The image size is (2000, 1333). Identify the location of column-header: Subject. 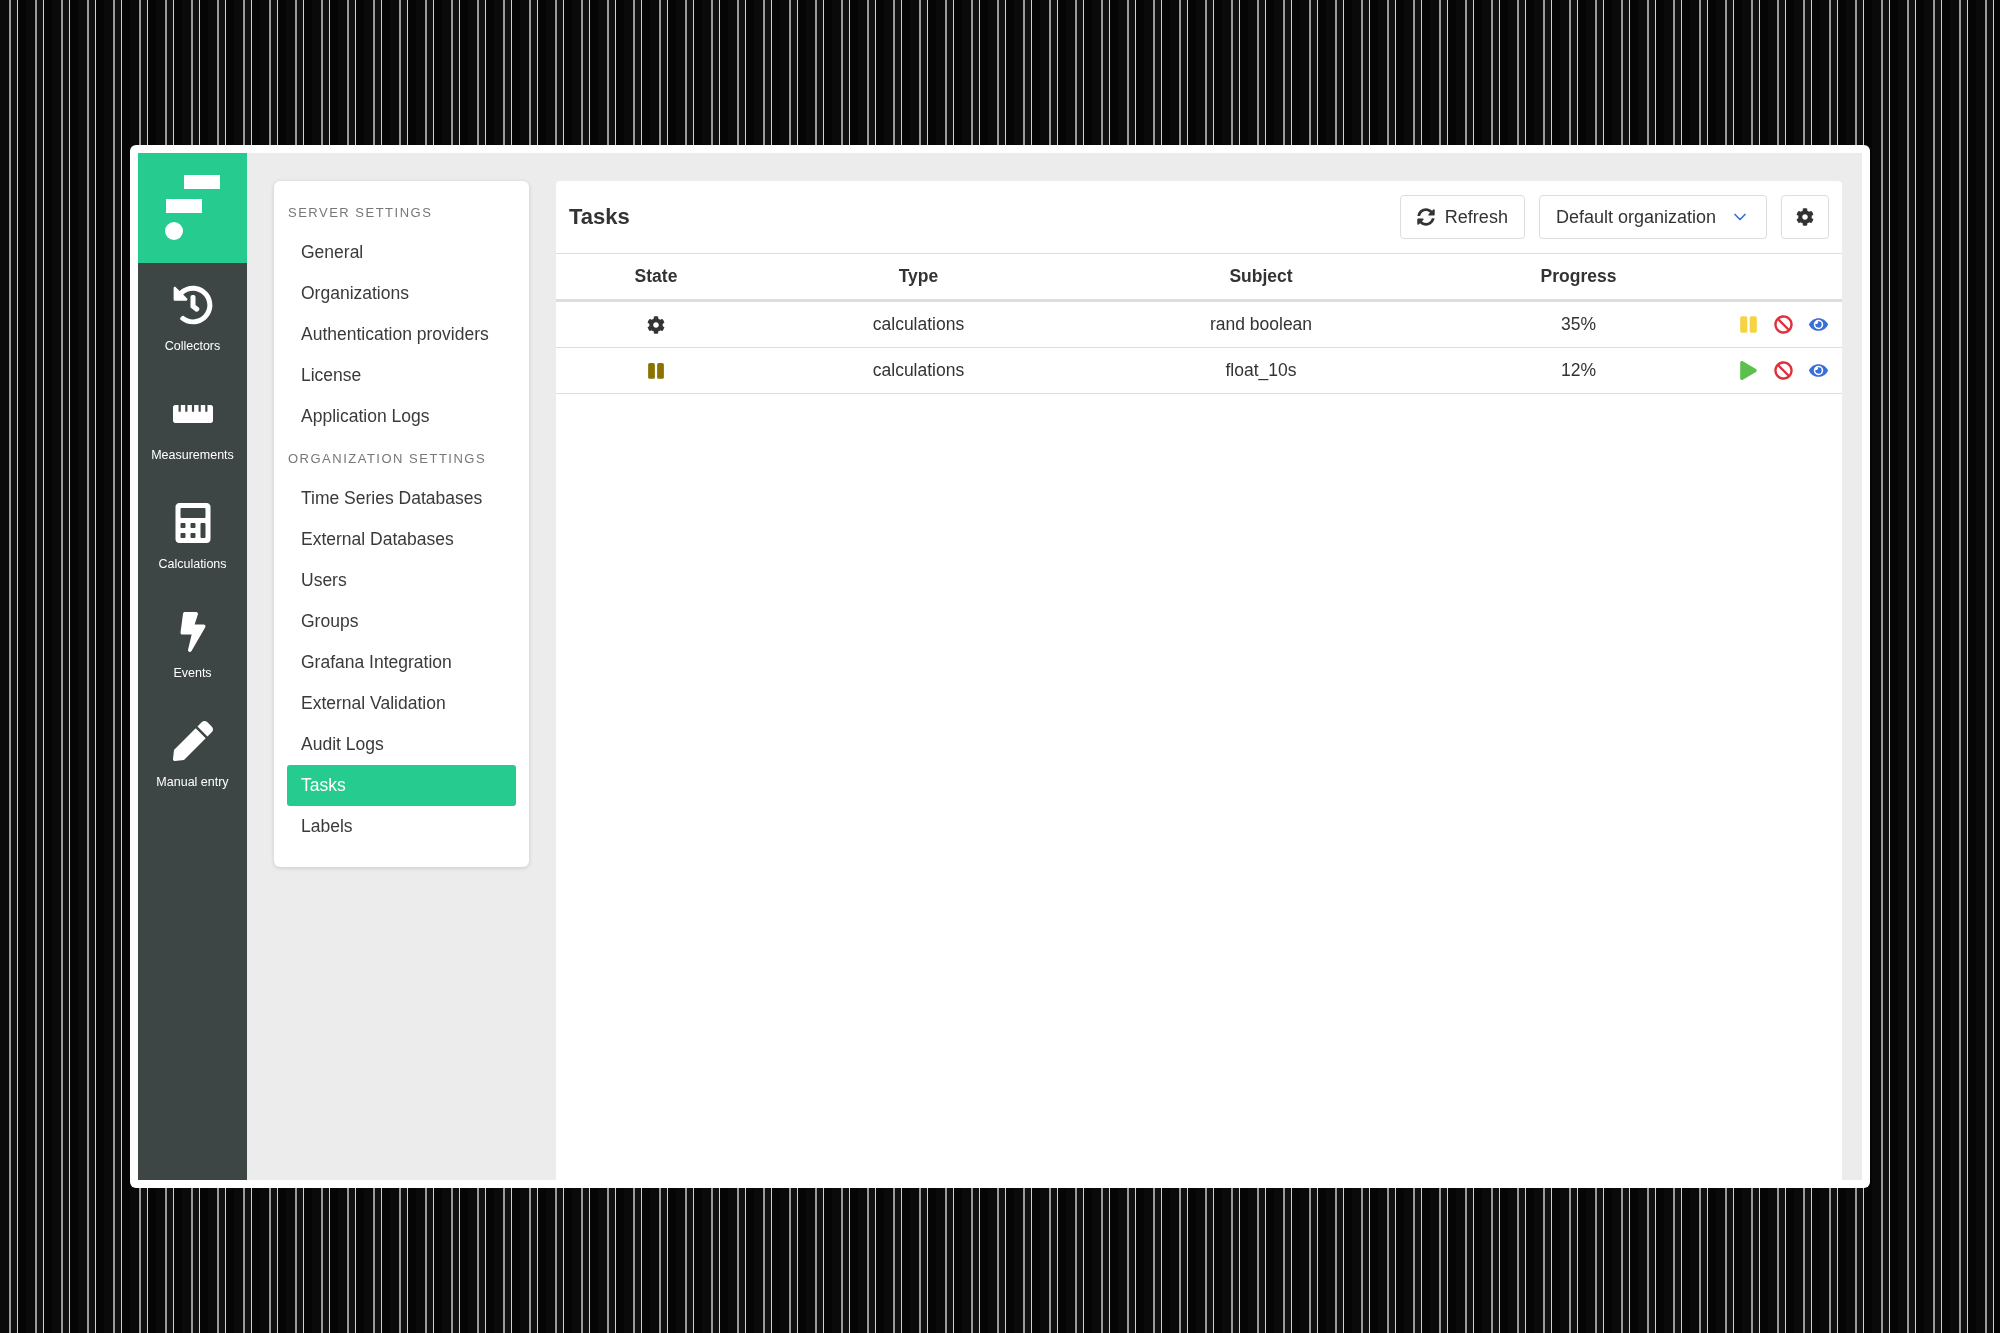
(1261, 278).